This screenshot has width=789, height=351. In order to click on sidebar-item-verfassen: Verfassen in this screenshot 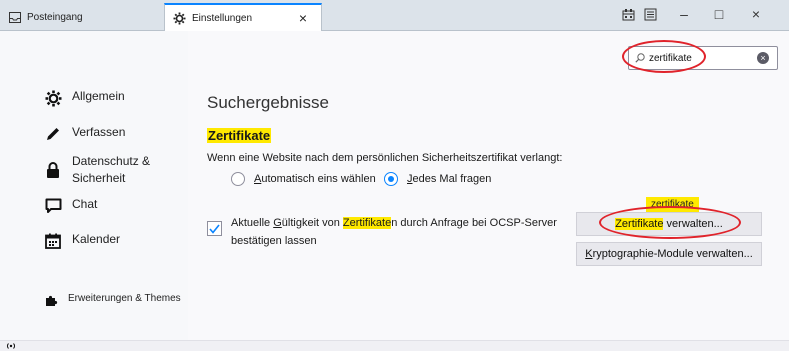, I will do `click(84, 134)`.